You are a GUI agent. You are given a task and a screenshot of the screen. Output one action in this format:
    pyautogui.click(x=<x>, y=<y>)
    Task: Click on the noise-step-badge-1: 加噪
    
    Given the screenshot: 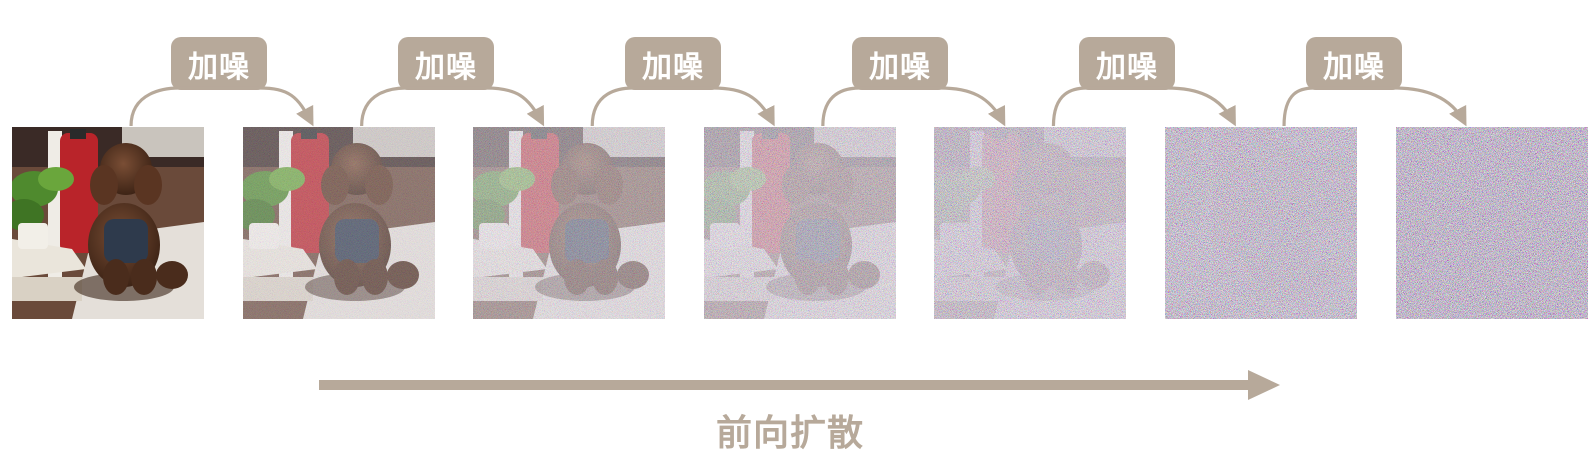 What is the action you would take?
    pyautogui.click(x=219, y=63)
    